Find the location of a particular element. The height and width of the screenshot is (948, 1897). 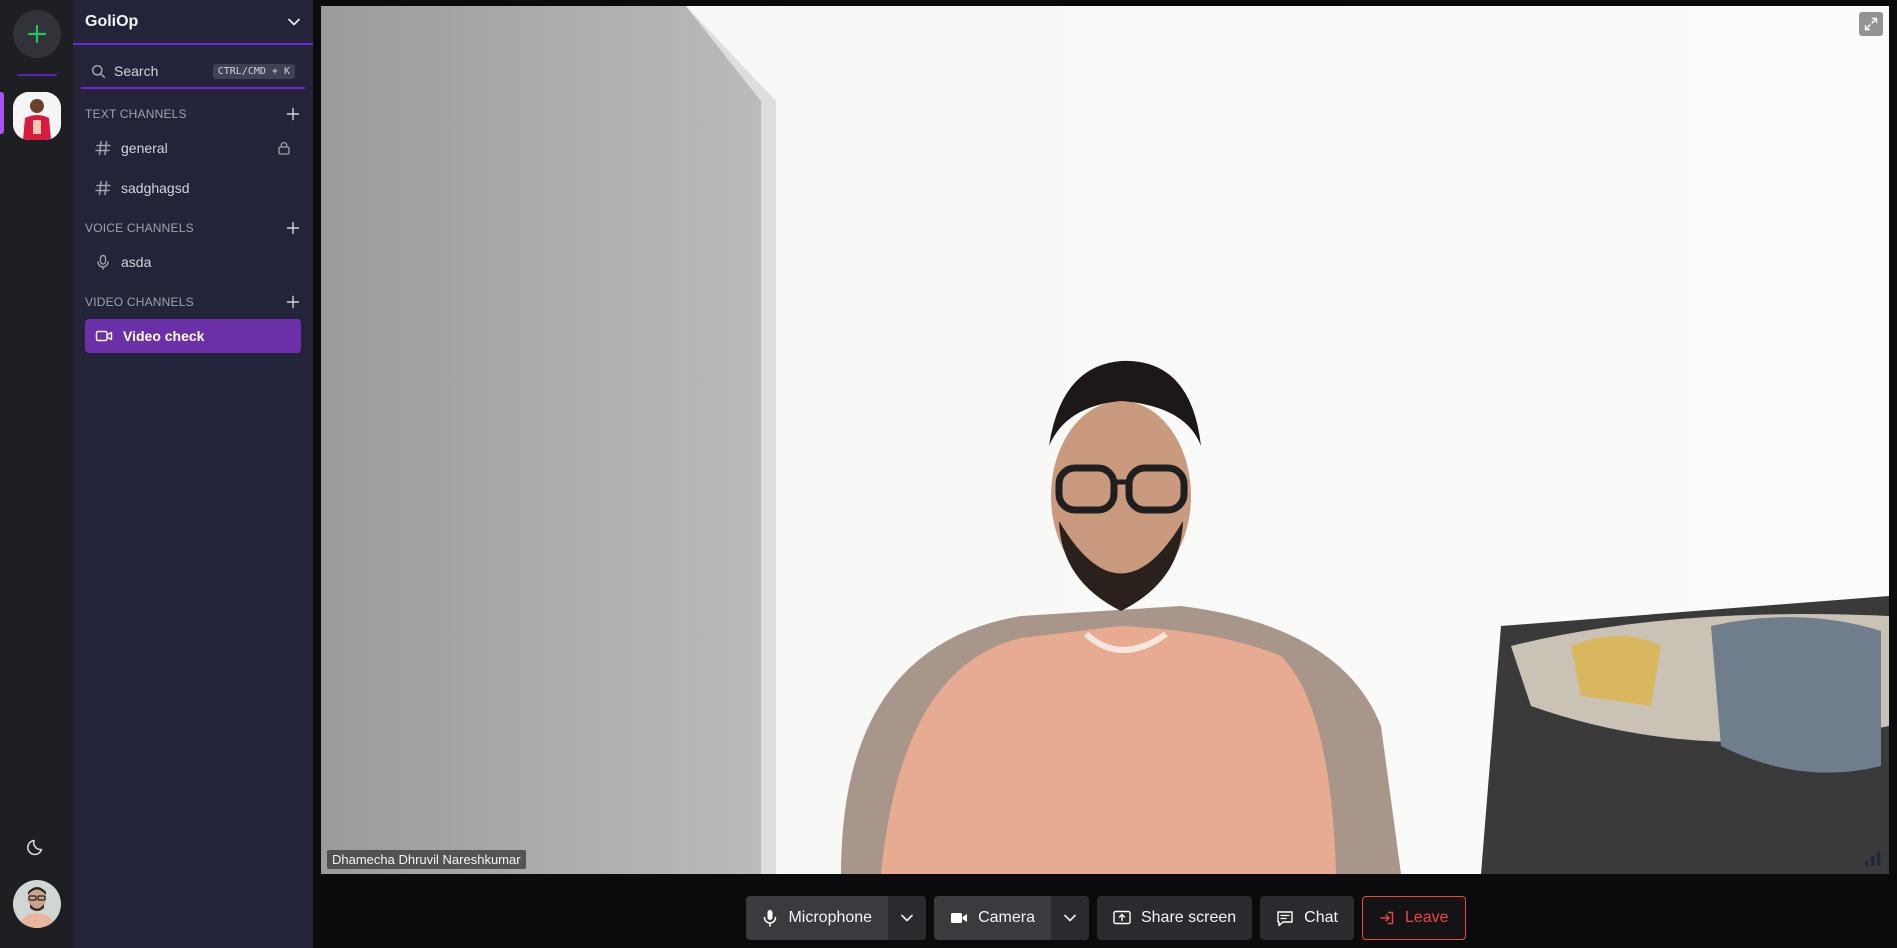

leave-button: Leave is located at coordinates (1413, 918).